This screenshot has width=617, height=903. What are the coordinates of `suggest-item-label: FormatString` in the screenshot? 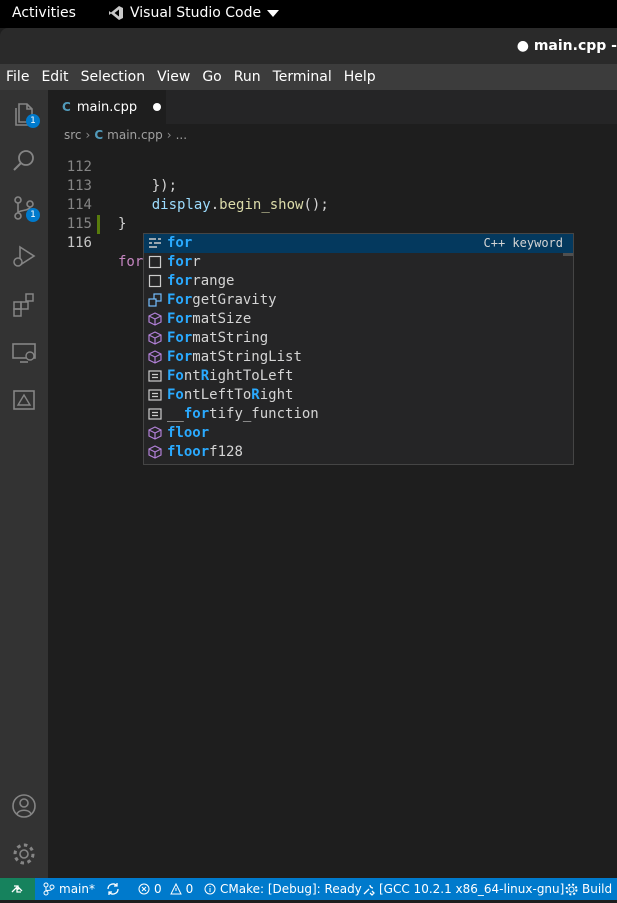 It's located at (218, 338).